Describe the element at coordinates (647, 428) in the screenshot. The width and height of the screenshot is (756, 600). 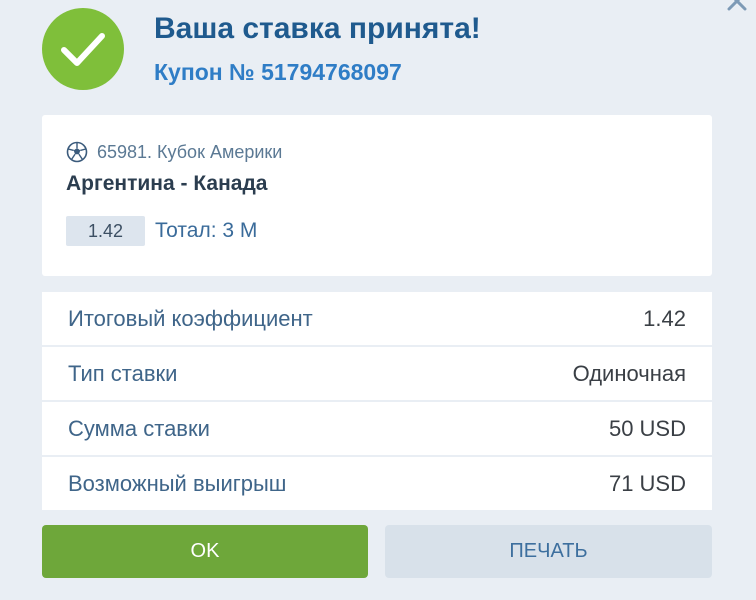
I see `detail-value: 50 USD` at that location.